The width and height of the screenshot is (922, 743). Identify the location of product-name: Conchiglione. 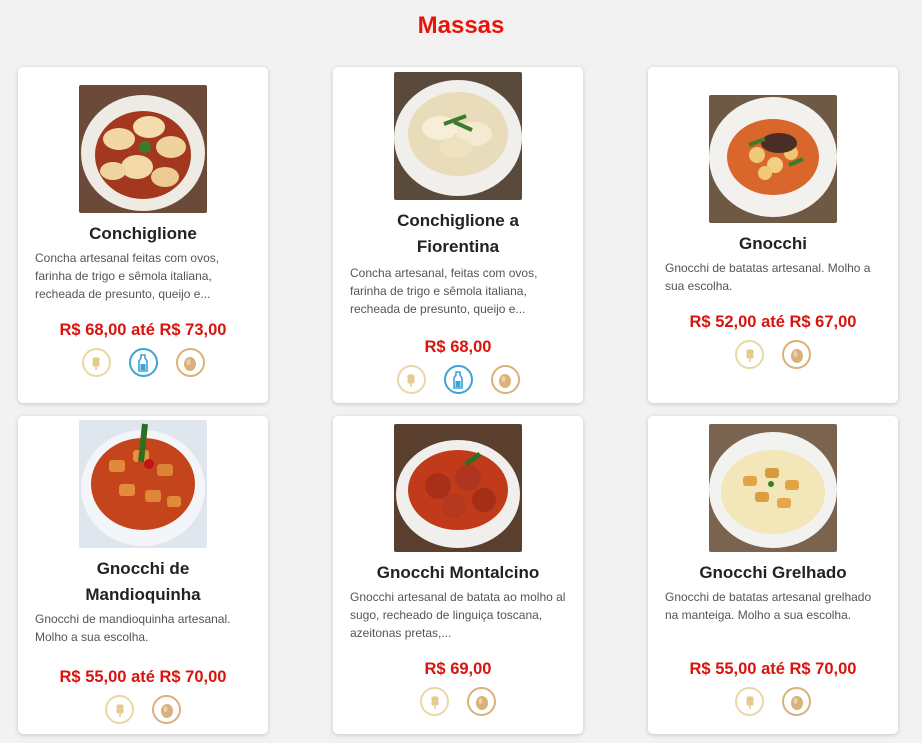
(143, 234).